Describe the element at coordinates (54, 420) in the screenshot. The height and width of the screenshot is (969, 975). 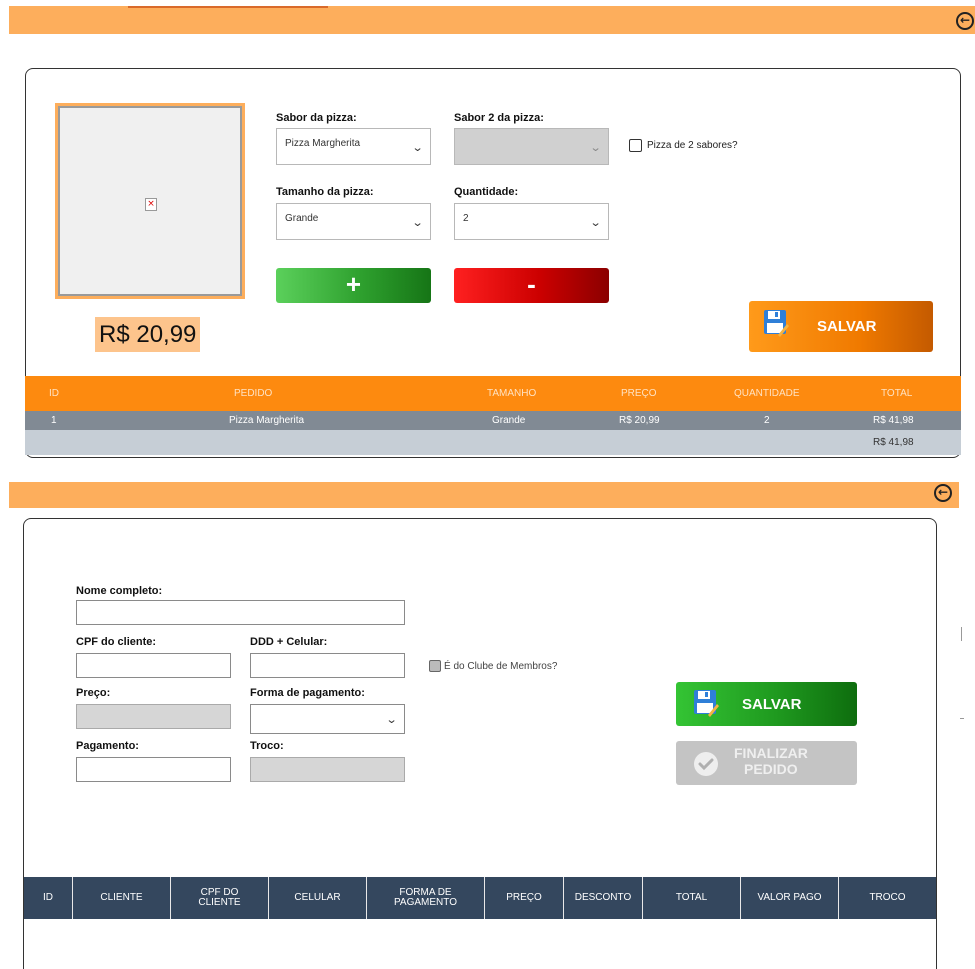
I see `cell-id: 1` at that location.